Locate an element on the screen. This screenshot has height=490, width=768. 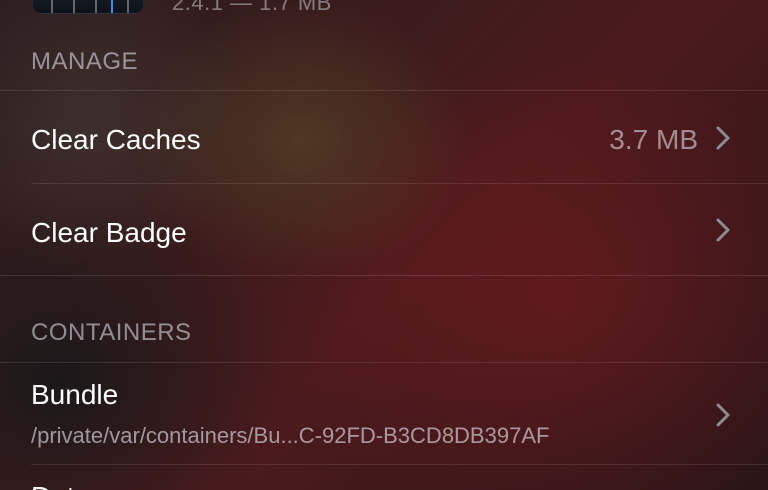
app-icon is located at coordinates (88, 7).